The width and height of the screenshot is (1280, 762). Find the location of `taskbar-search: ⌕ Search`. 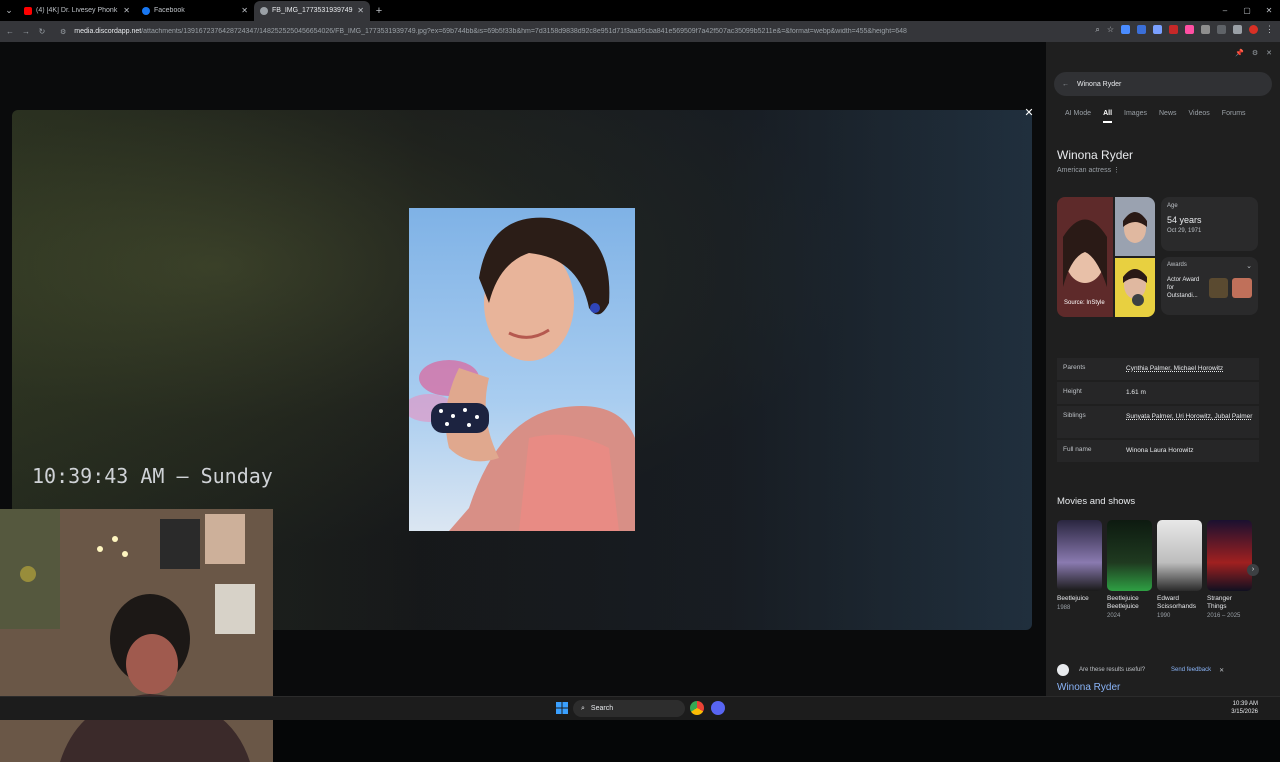

taskbar-search: ⌕ Search is located at coordinates (629, 708).